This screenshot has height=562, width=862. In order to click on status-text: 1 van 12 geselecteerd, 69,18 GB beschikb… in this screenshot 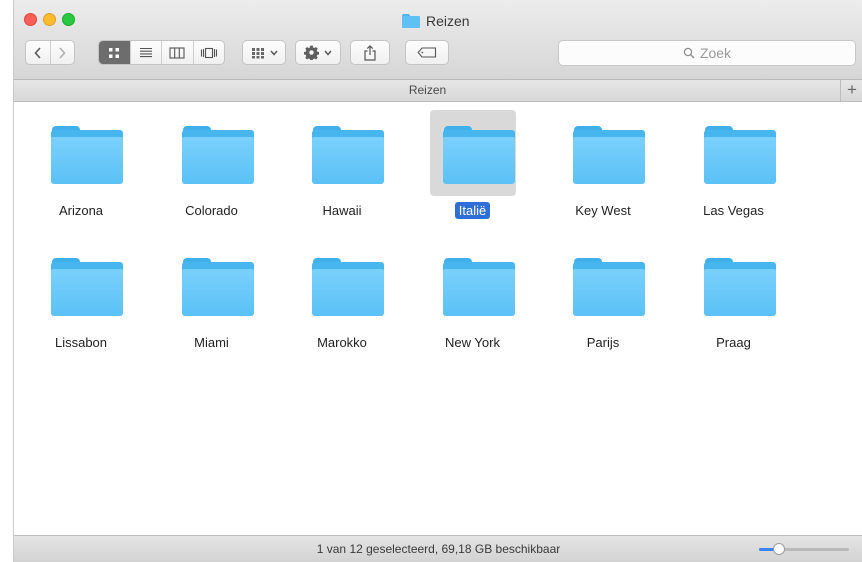, I will do `click(438, 549)`.